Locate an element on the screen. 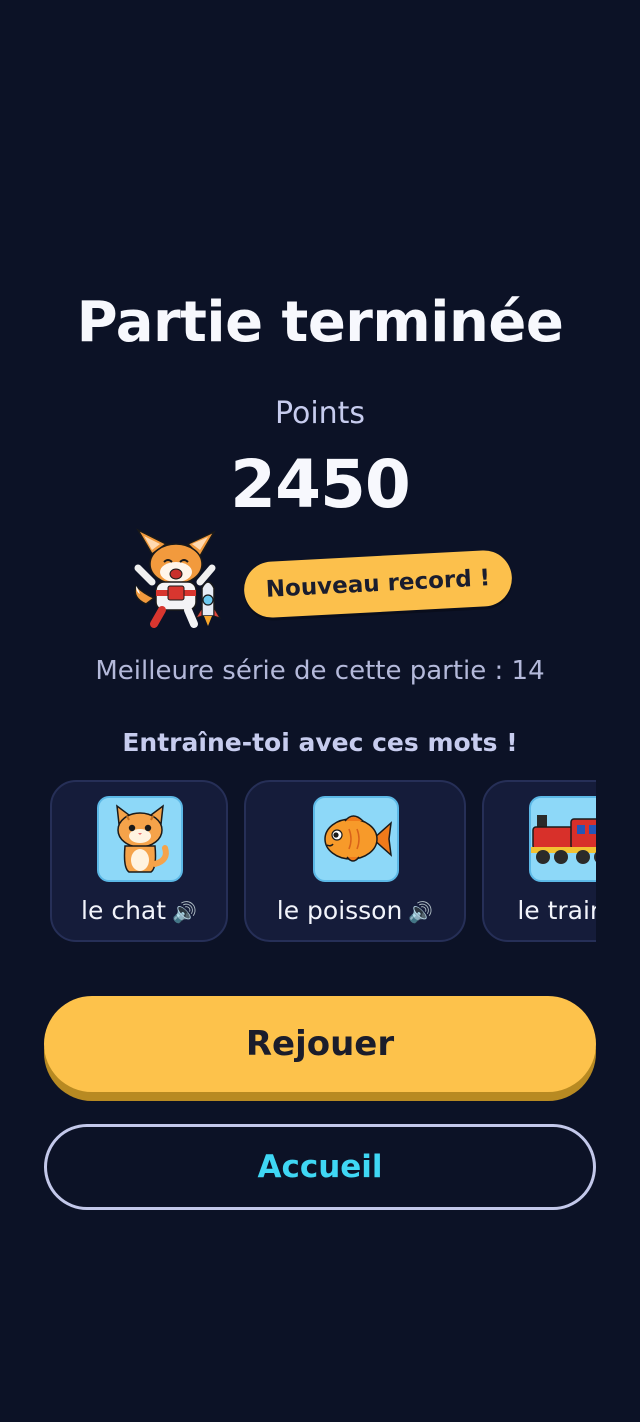  replay-button: Rejouer is located at coordinates (320, 1044).